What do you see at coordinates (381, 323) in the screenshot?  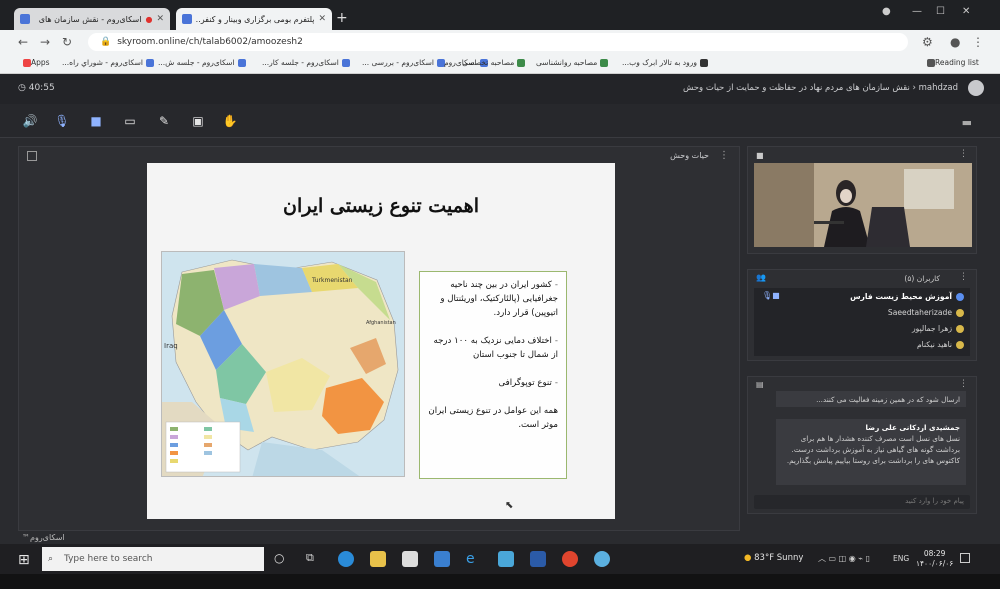 I see `map-label-afghanistan: Afghanistan` at bounding box center [381, 323].